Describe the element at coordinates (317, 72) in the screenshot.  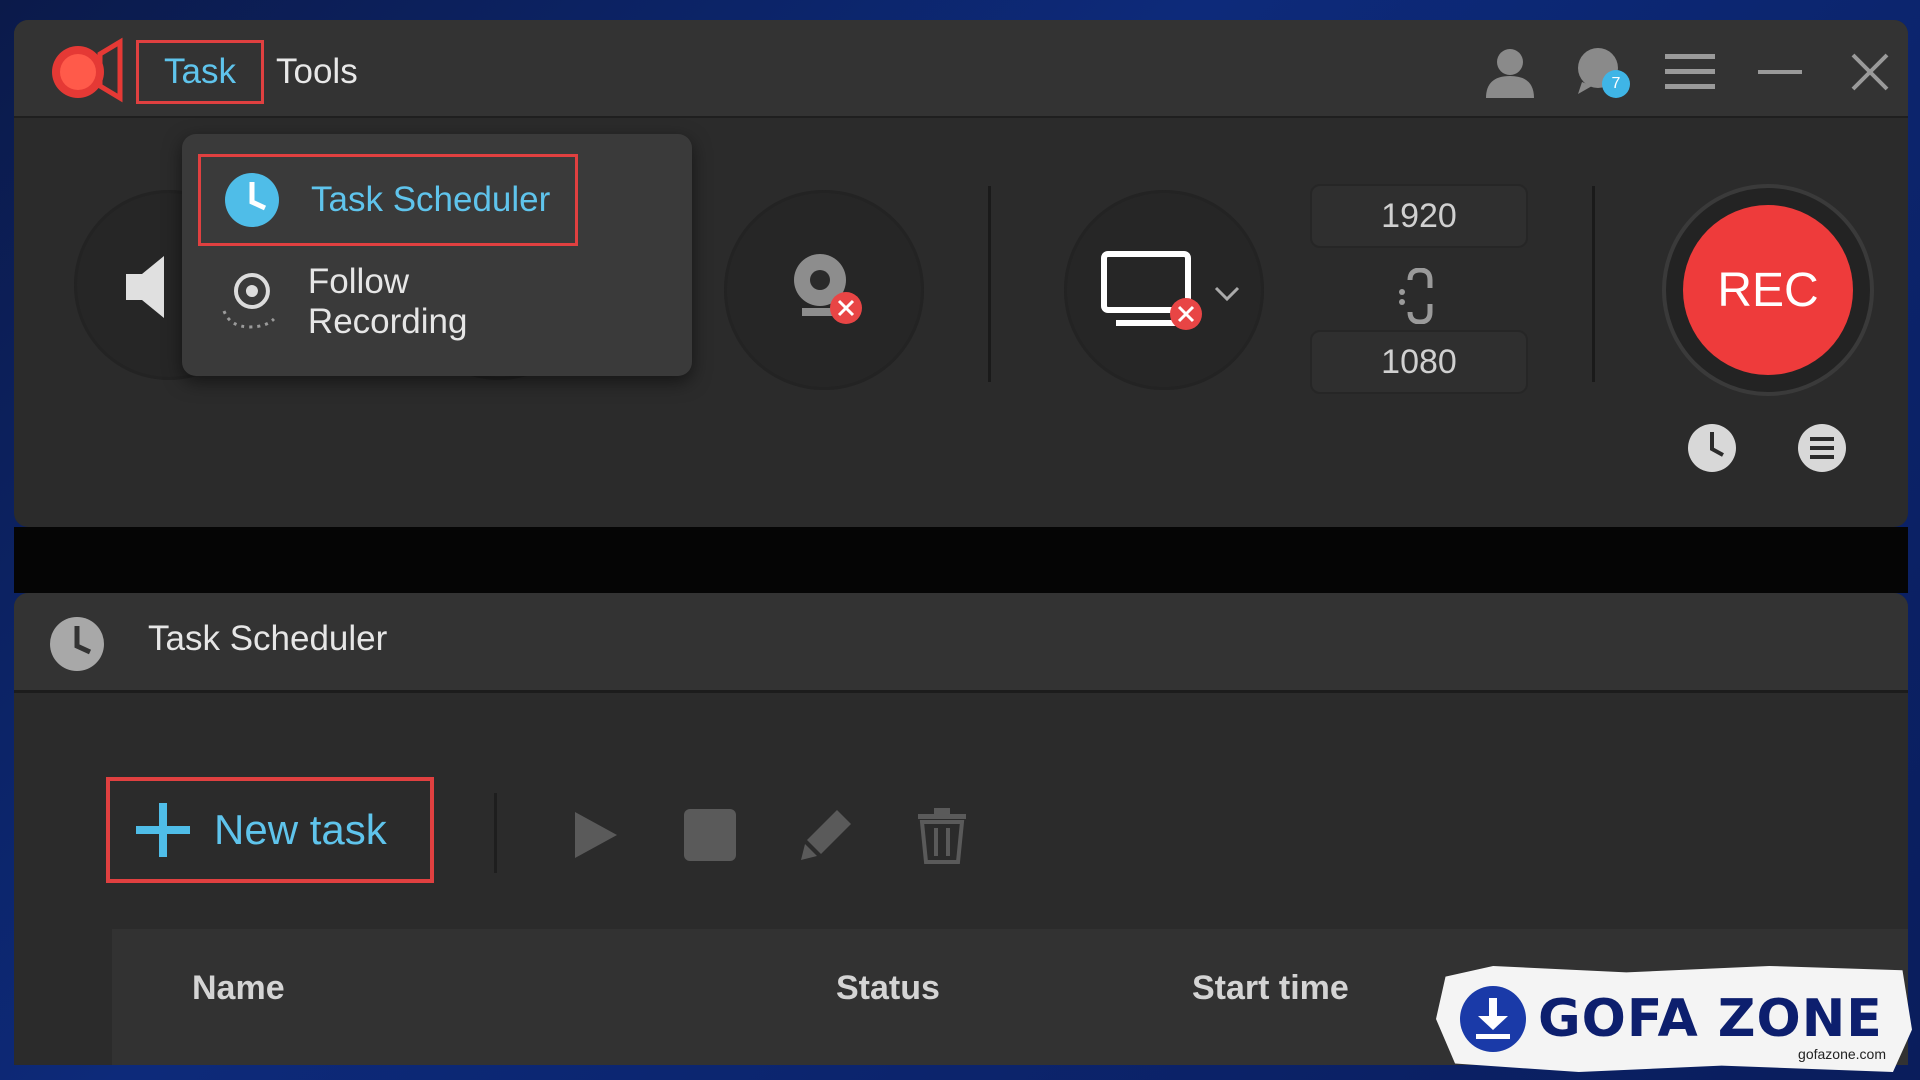
I see `menu-tools: Tools` at that location.